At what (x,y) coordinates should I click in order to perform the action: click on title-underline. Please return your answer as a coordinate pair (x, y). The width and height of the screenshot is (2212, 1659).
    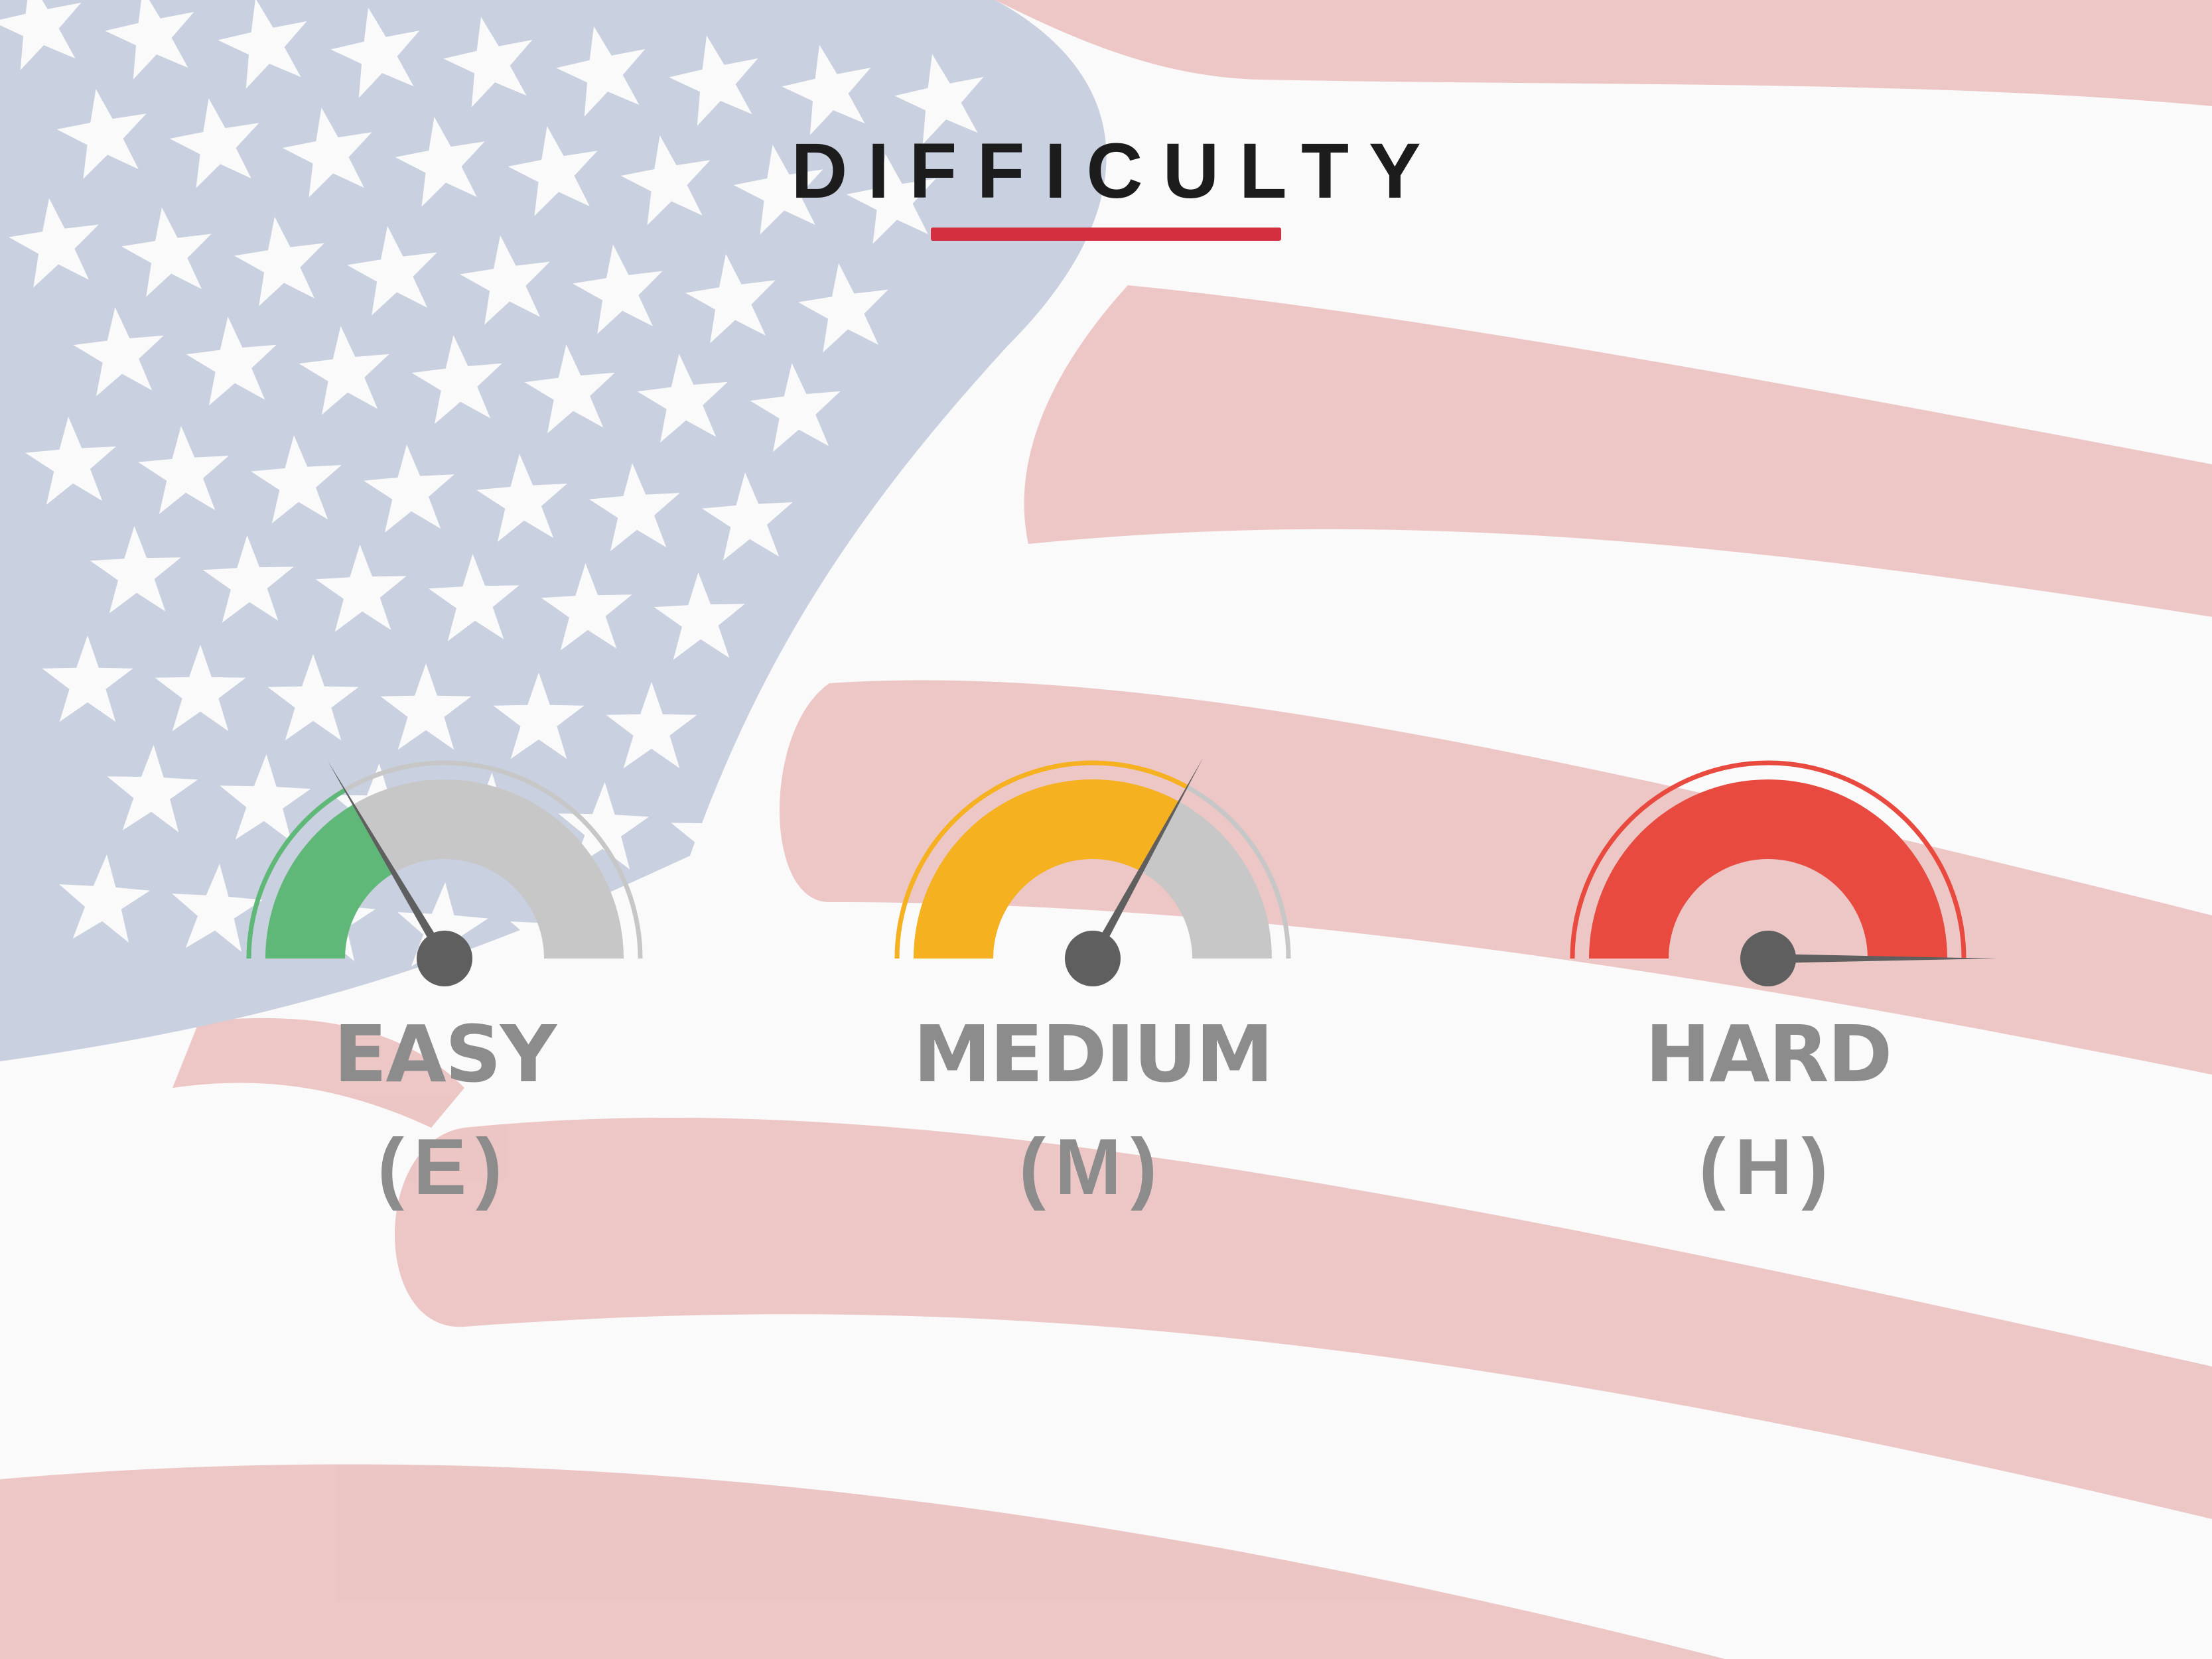
    Looking at the image, I should click on (1106, 234).